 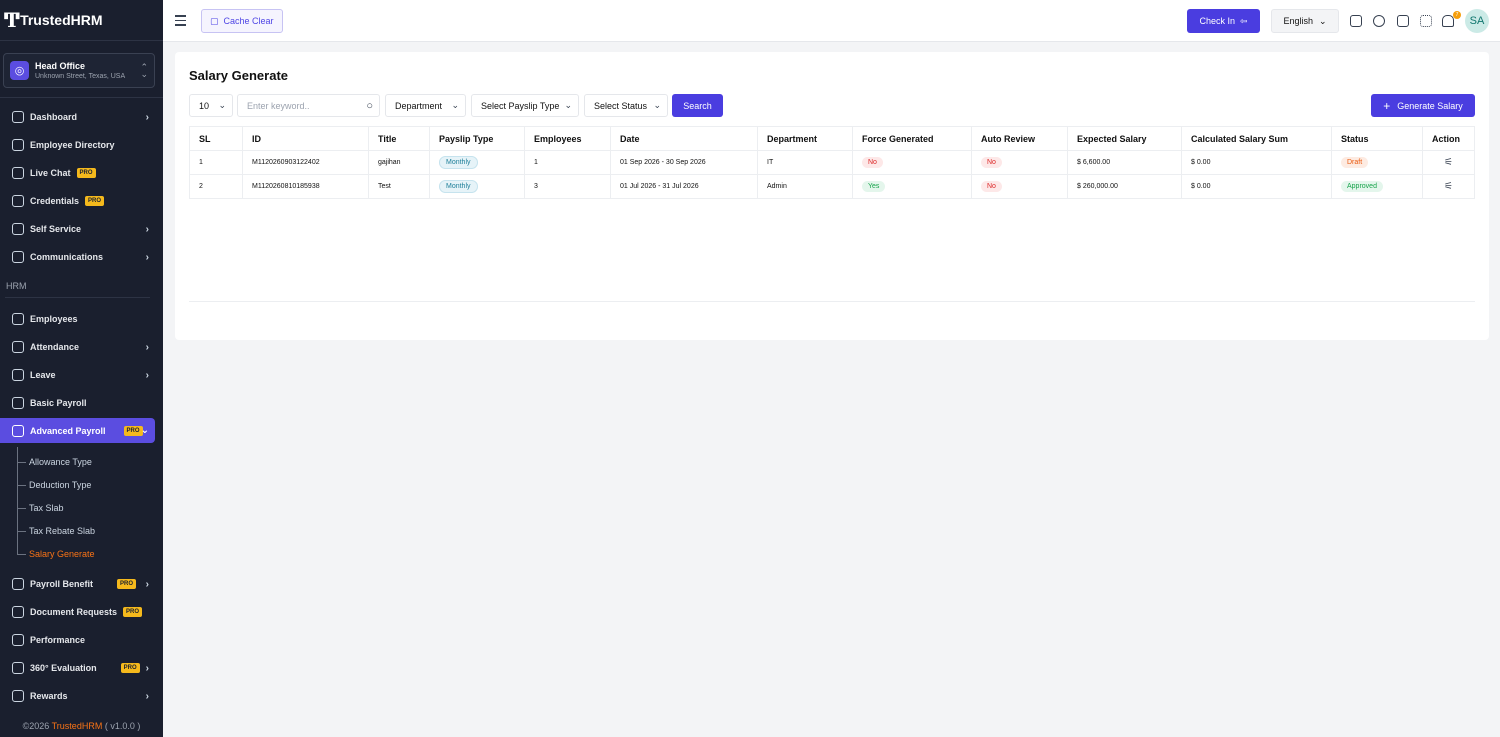 What do you see at coordinates (248, 21) in the screenshot?
I see `cache-clear-label: Cache Clear` at bounding box center [248, 21].